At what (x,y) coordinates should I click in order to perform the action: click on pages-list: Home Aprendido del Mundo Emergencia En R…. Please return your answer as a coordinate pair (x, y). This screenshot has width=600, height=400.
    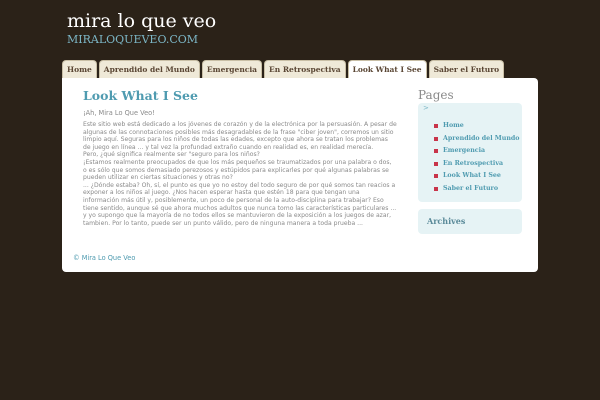
    Looking at the image, I should click on (477, 157).